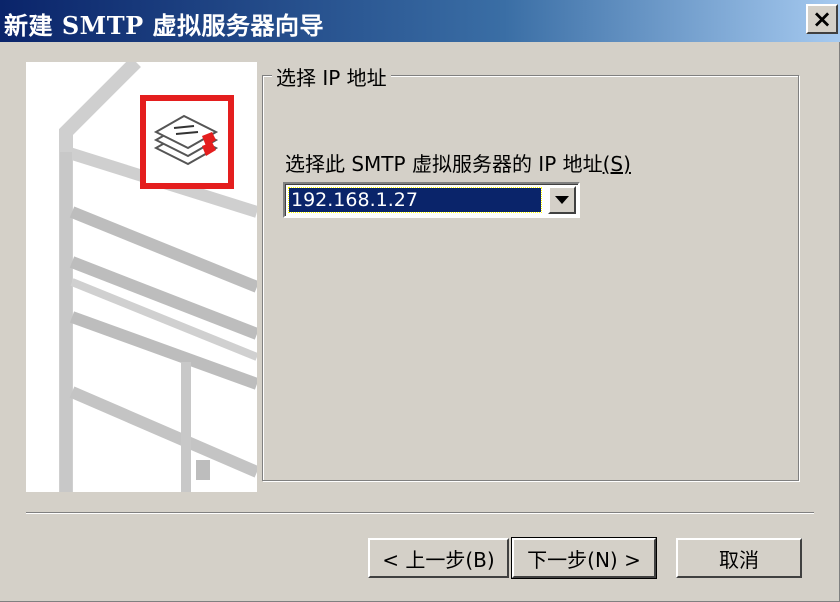 The width and height of the screenshot is (840, 602). I want to click on dropdown-arrow-icon, so click(562, 200).